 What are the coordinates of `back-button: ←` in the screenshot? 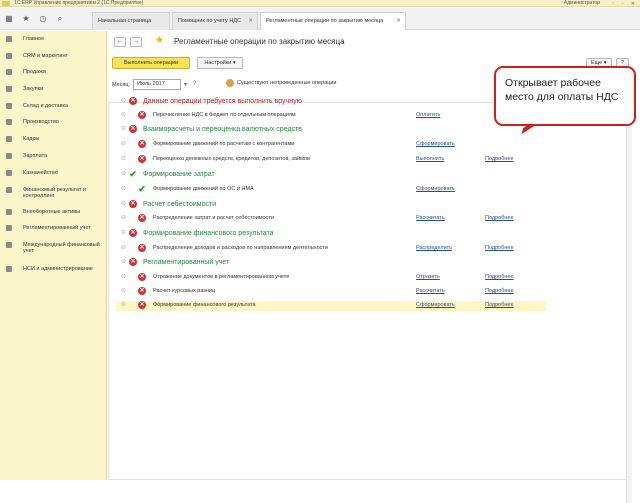 It's located at (120, 42).